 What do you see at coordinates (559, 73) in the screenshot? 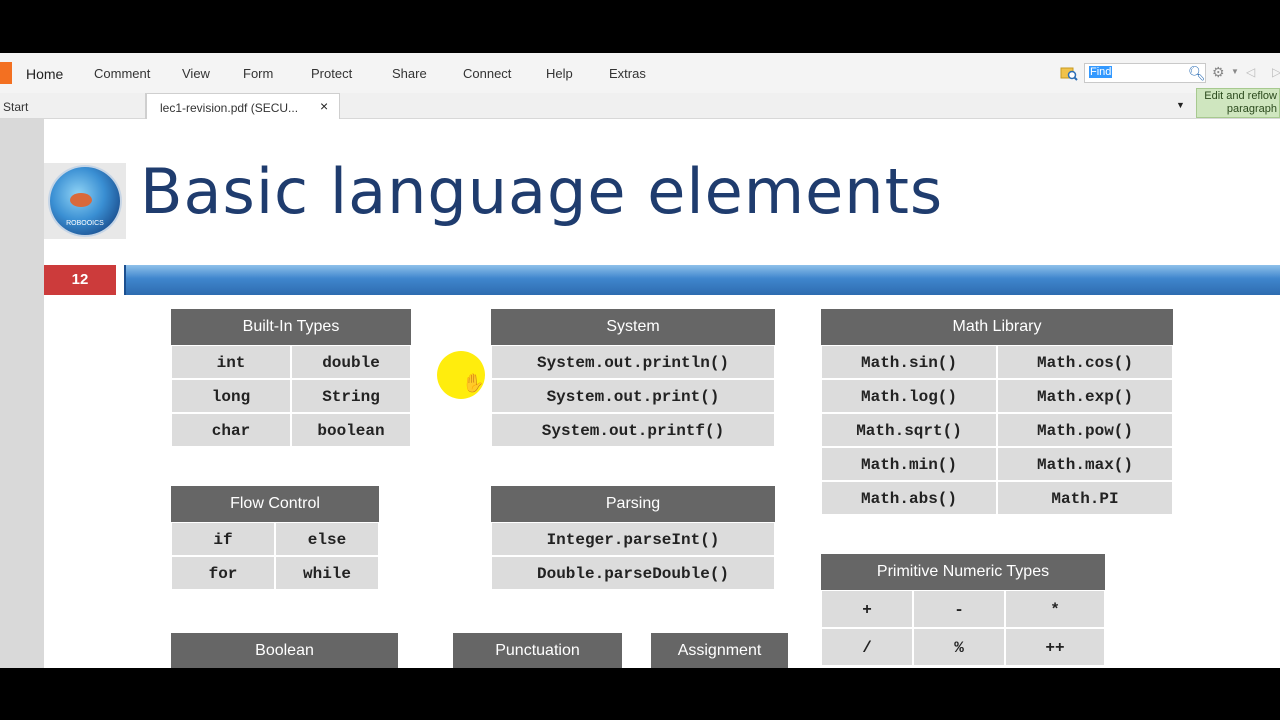
I see `menu-help: Help` at bounding box center [559, 73].